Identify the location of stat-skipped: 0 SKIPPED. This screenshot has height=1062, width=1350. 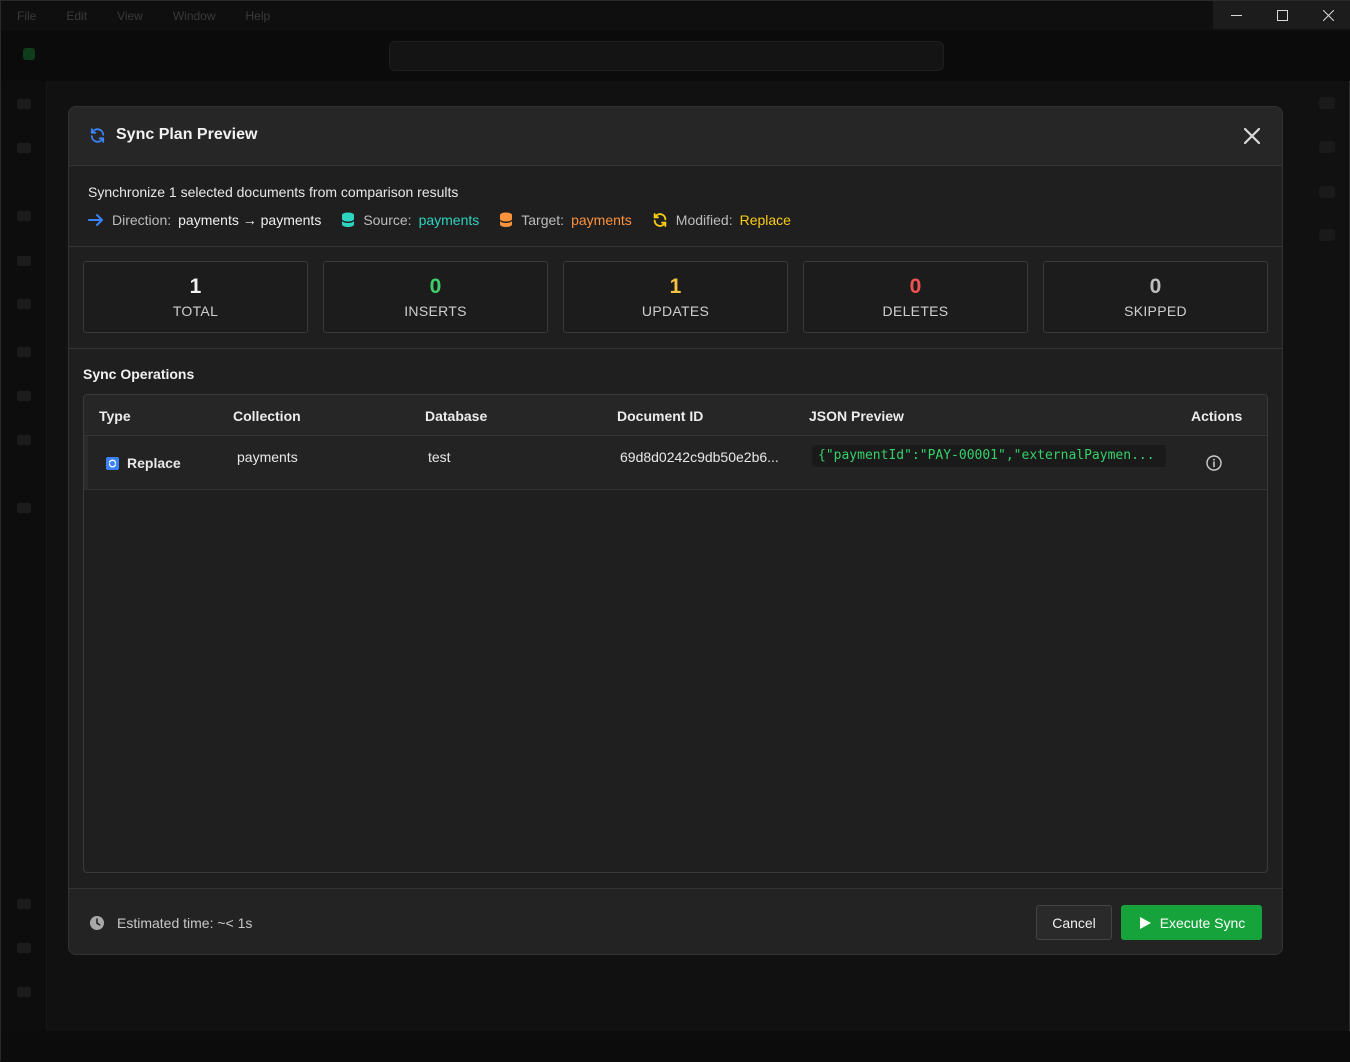
(1155, 297).